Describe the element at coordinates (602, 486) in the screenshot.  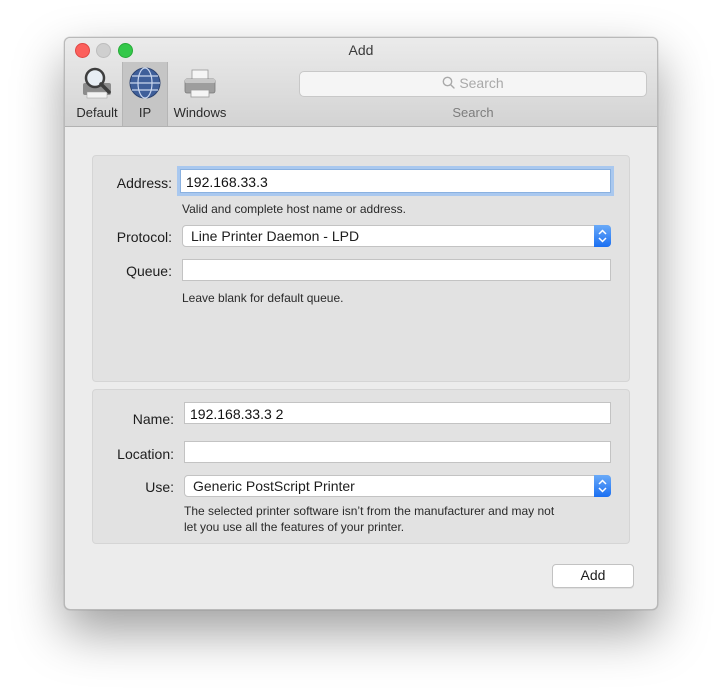
I see `use-stepper-icon` at that location.